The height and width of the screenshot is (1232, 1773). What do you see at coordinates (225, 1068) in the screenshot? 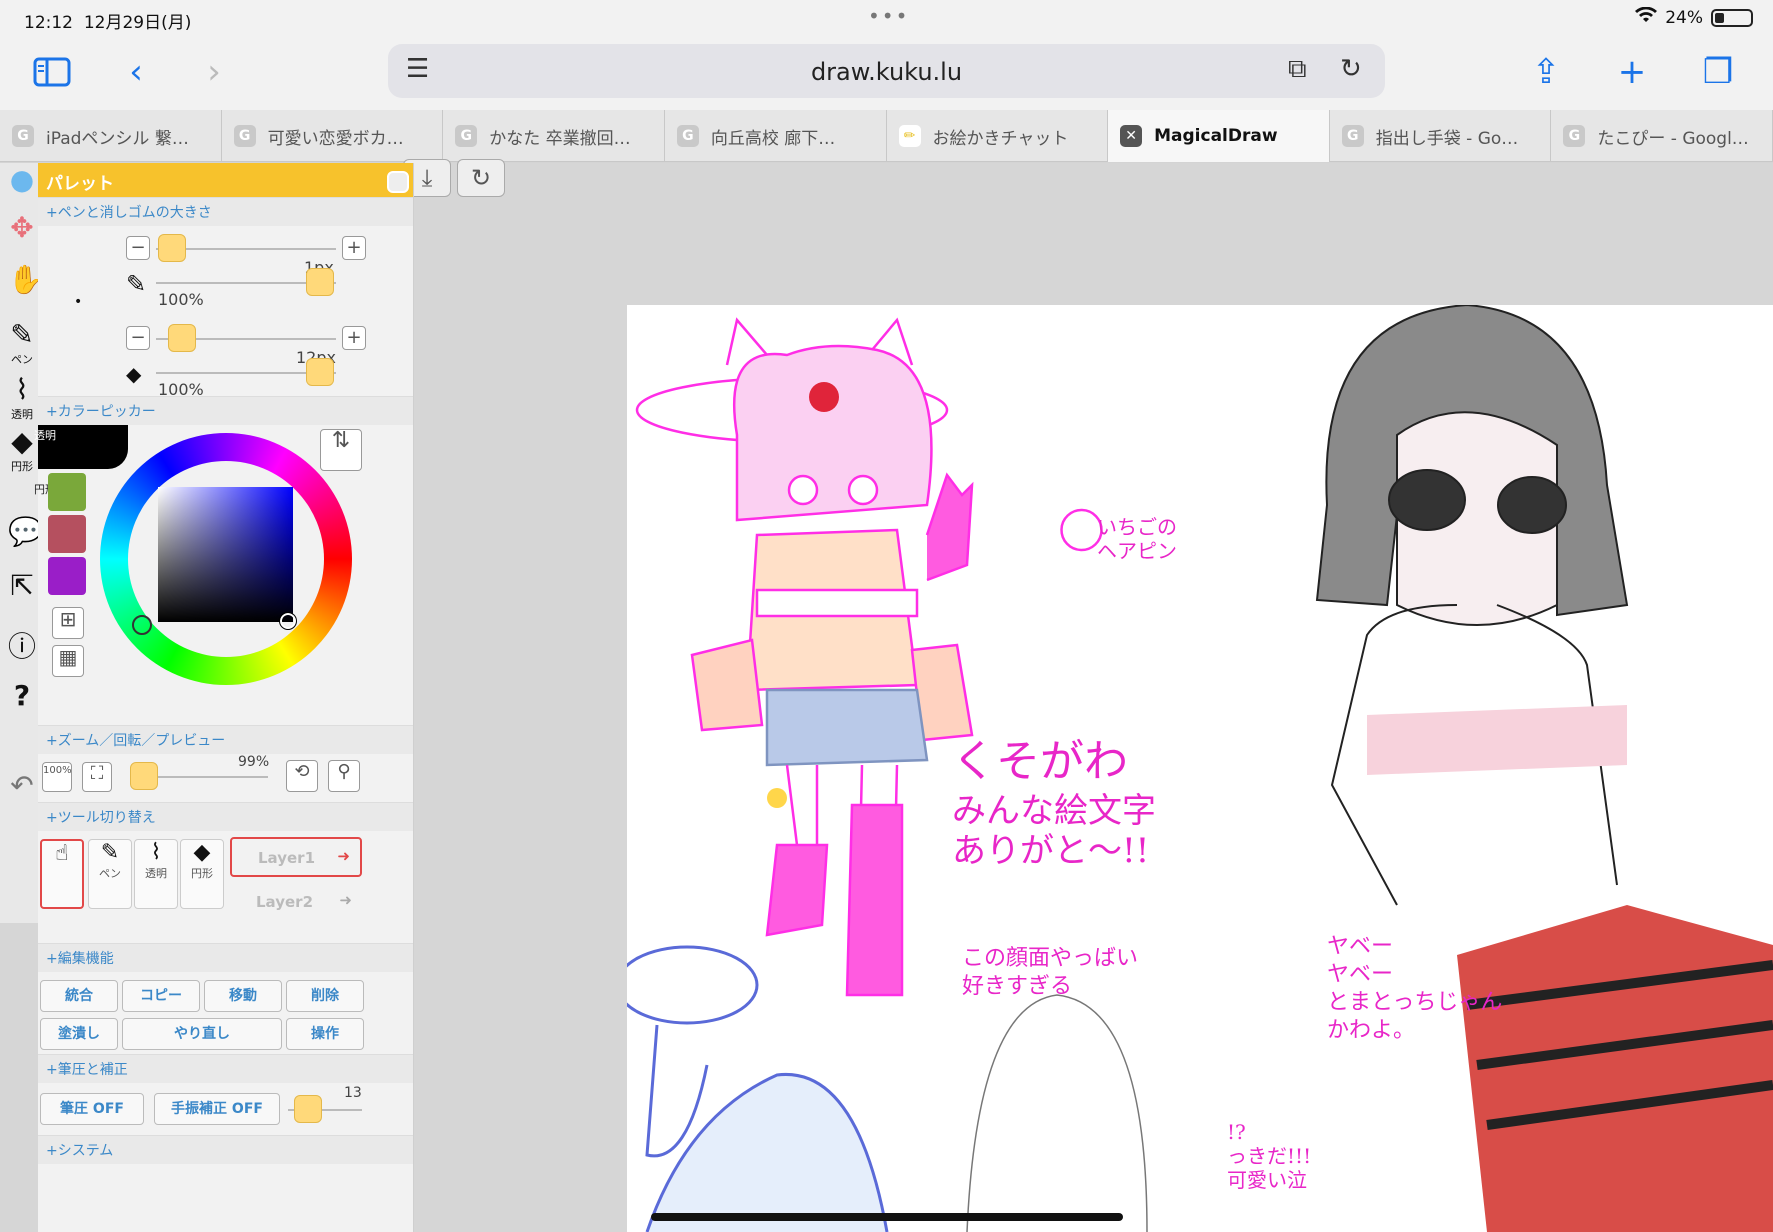
I see `section-pressure: +筆圧と補正` at bounding box center [225, 1068].